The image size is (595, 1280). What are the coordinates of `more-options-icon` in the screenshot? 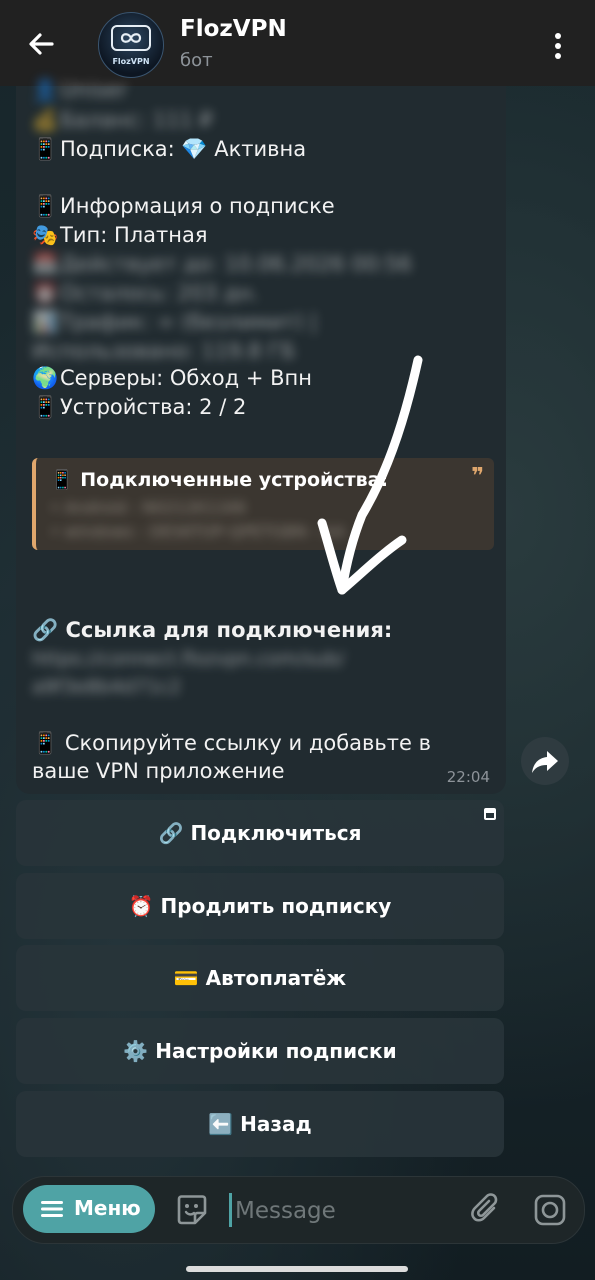 It's located at (558, 46).